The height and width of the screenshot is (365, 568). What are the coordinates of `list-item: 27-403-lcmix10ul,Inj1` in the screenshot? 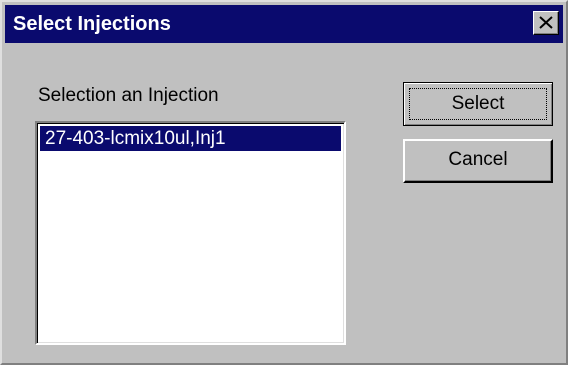 It's located at (190, 138).